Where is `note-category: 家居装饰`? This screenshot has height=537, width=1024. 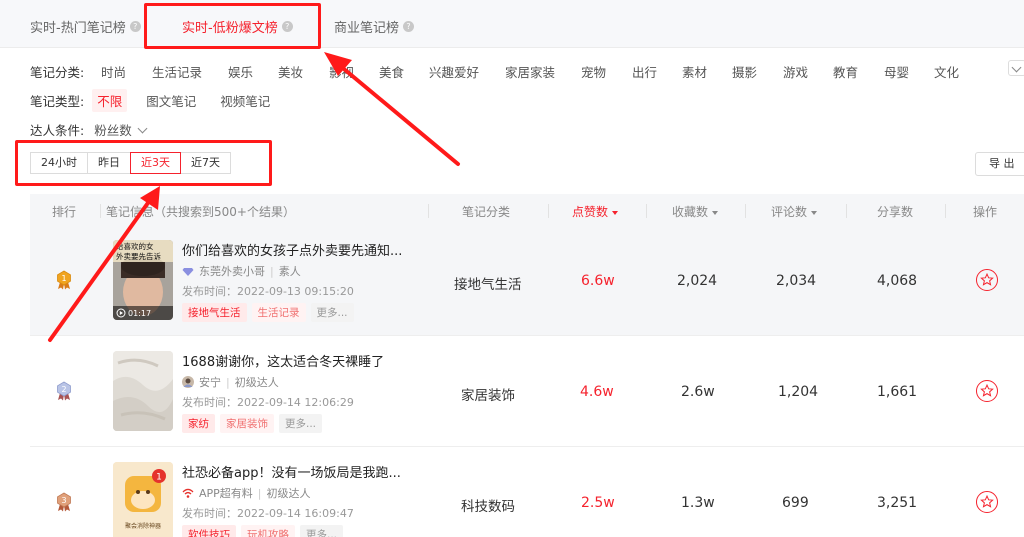
note-category: 家居装饰 is located at coordinates (488, 396).